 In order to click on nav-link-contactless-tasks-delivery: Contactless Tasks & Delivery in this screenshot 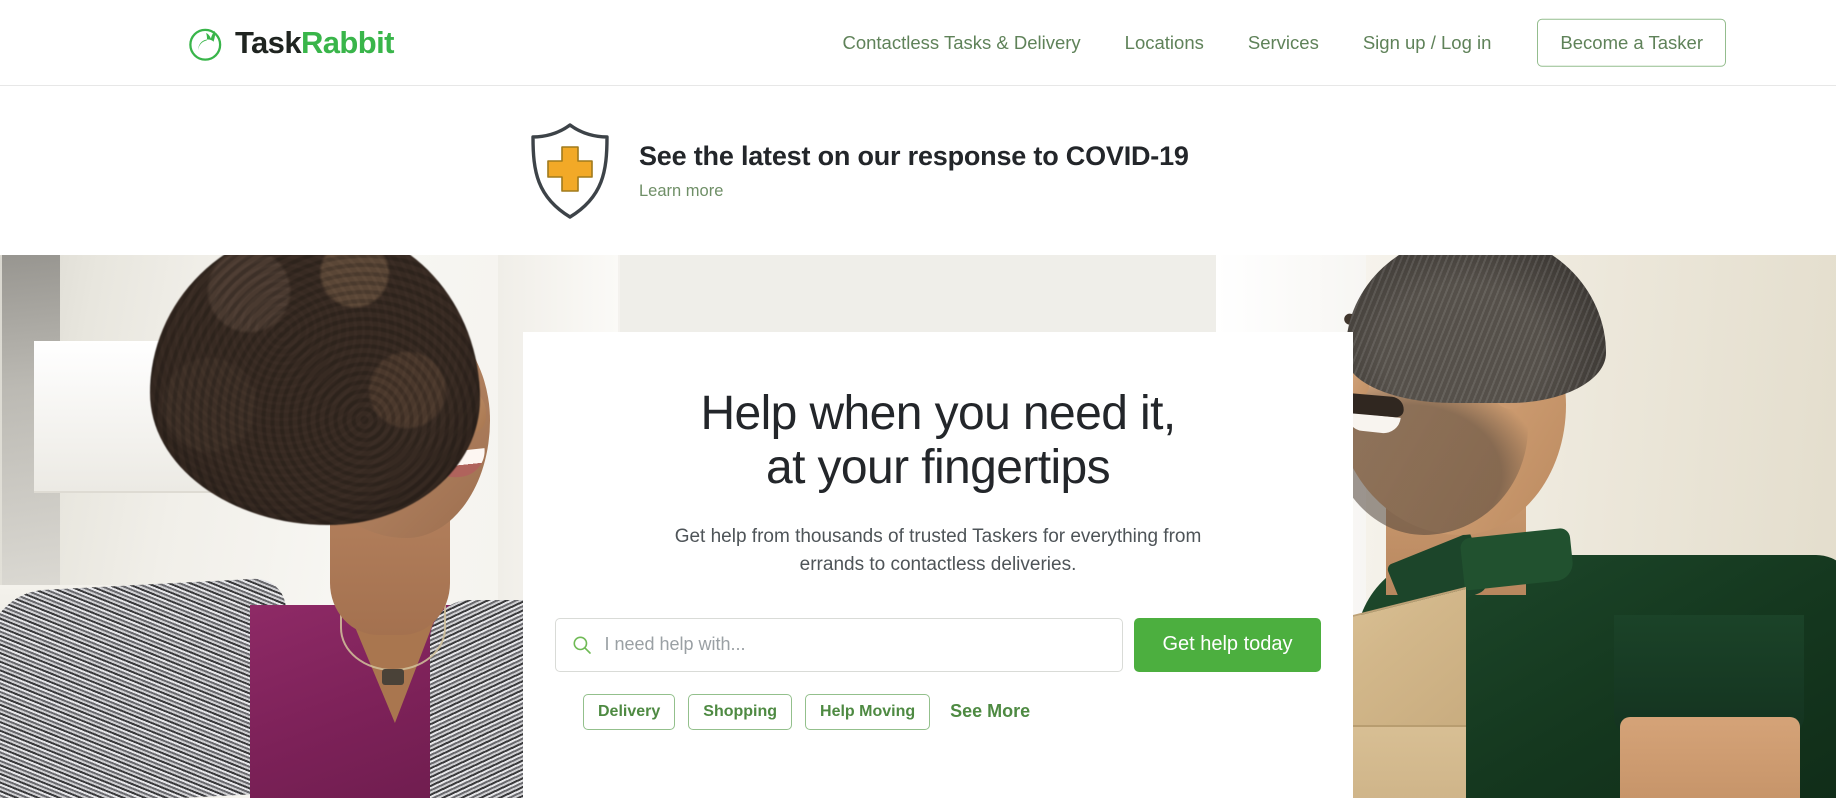, I will do `click(961, 42)`.